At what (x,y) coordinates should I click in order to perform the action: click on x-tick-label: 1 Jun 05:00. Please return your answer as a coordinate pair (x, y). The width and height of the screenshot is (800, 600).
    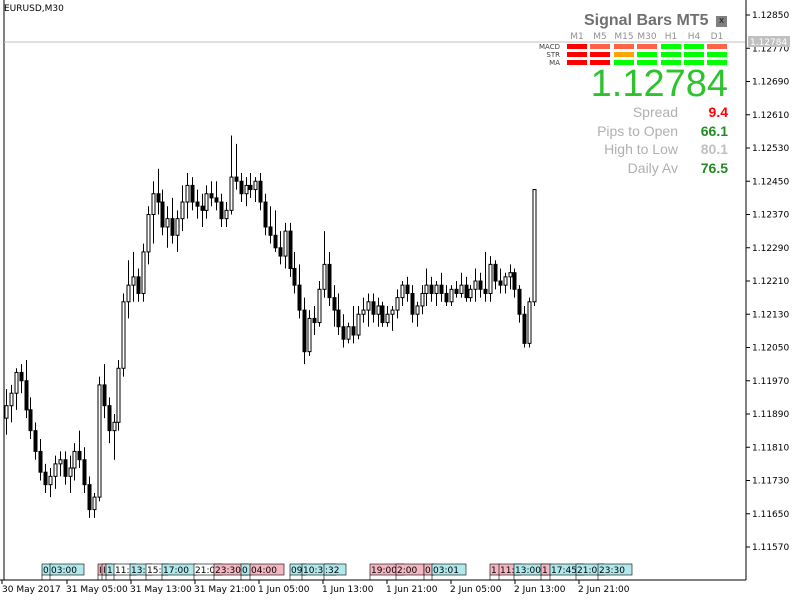
    Looking at the image, I should click on (284, 590).